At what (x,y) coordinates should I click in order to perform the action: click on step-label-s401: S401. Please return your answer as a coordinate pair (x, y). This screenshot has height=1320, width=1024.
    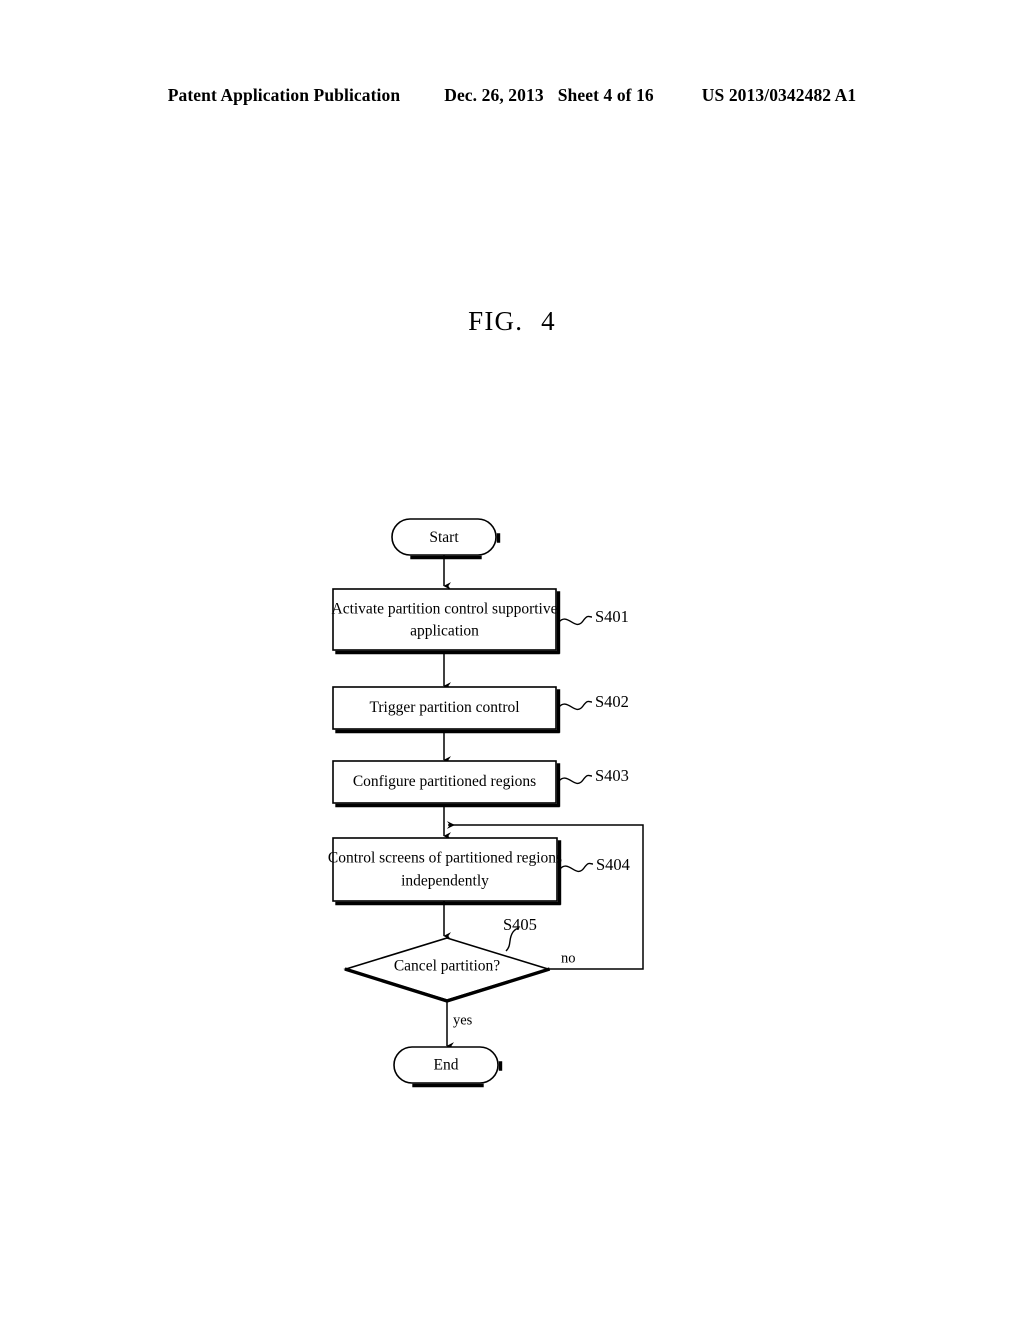
    Looking at the image, I should click on (612, 616).